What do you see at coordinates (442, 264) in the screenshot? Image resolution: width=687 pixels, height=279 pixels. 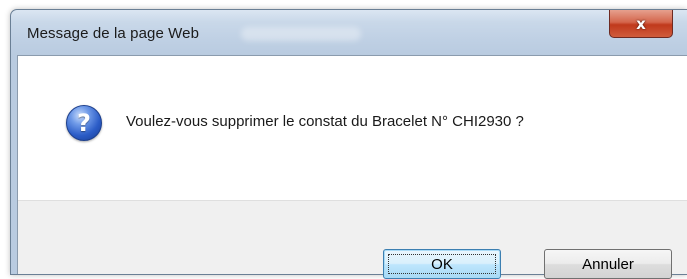 I see `focus-ring` at bounding box center [442, 264].